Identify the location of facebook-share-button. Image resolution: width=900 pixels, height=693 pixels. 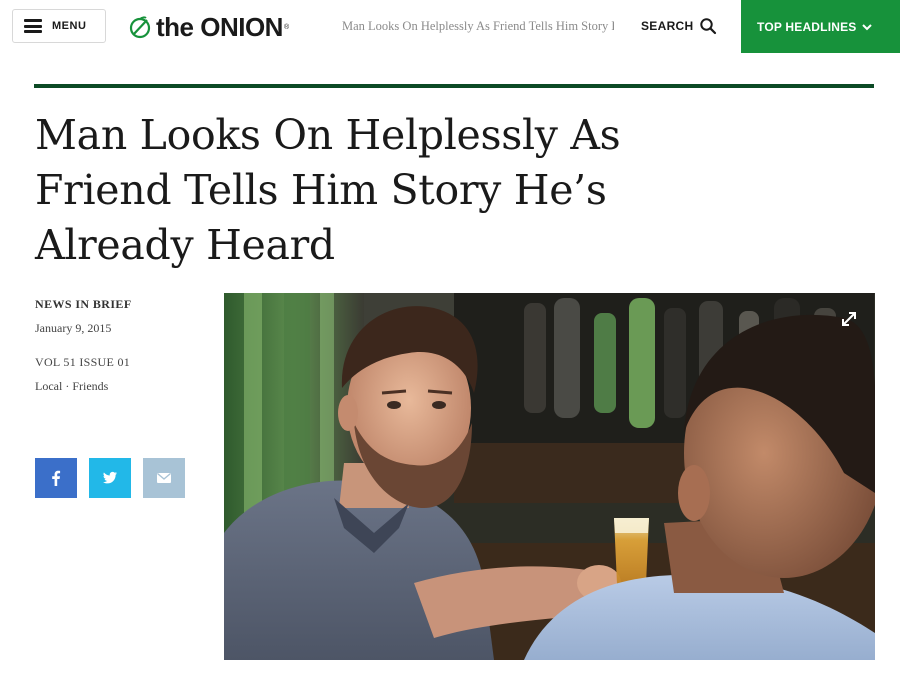
(56, 478).